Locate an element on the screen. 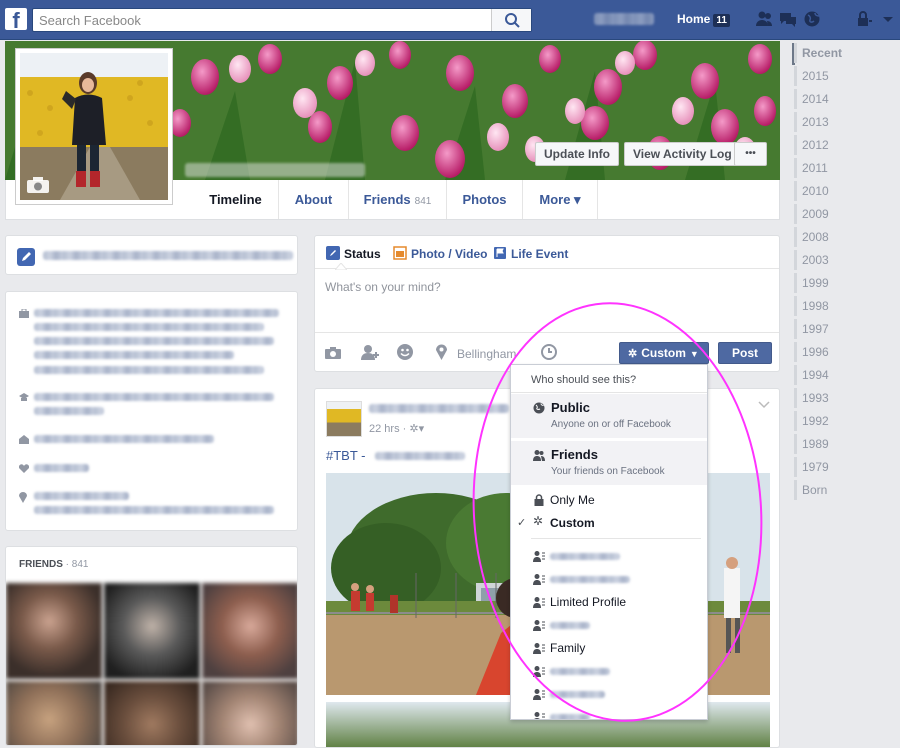 This screenshot has width=900, height=748. chevron-down-icon: ▼ is located at coordinates (694, 354).